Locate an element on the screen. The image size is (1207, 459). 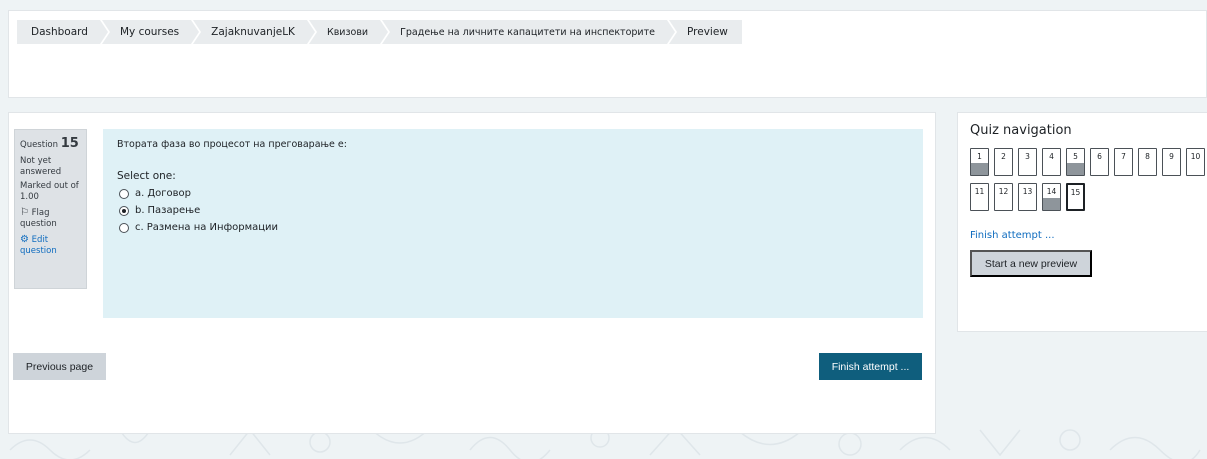
quiz-nav-number: 12 is located at coordinates (1003, 191).